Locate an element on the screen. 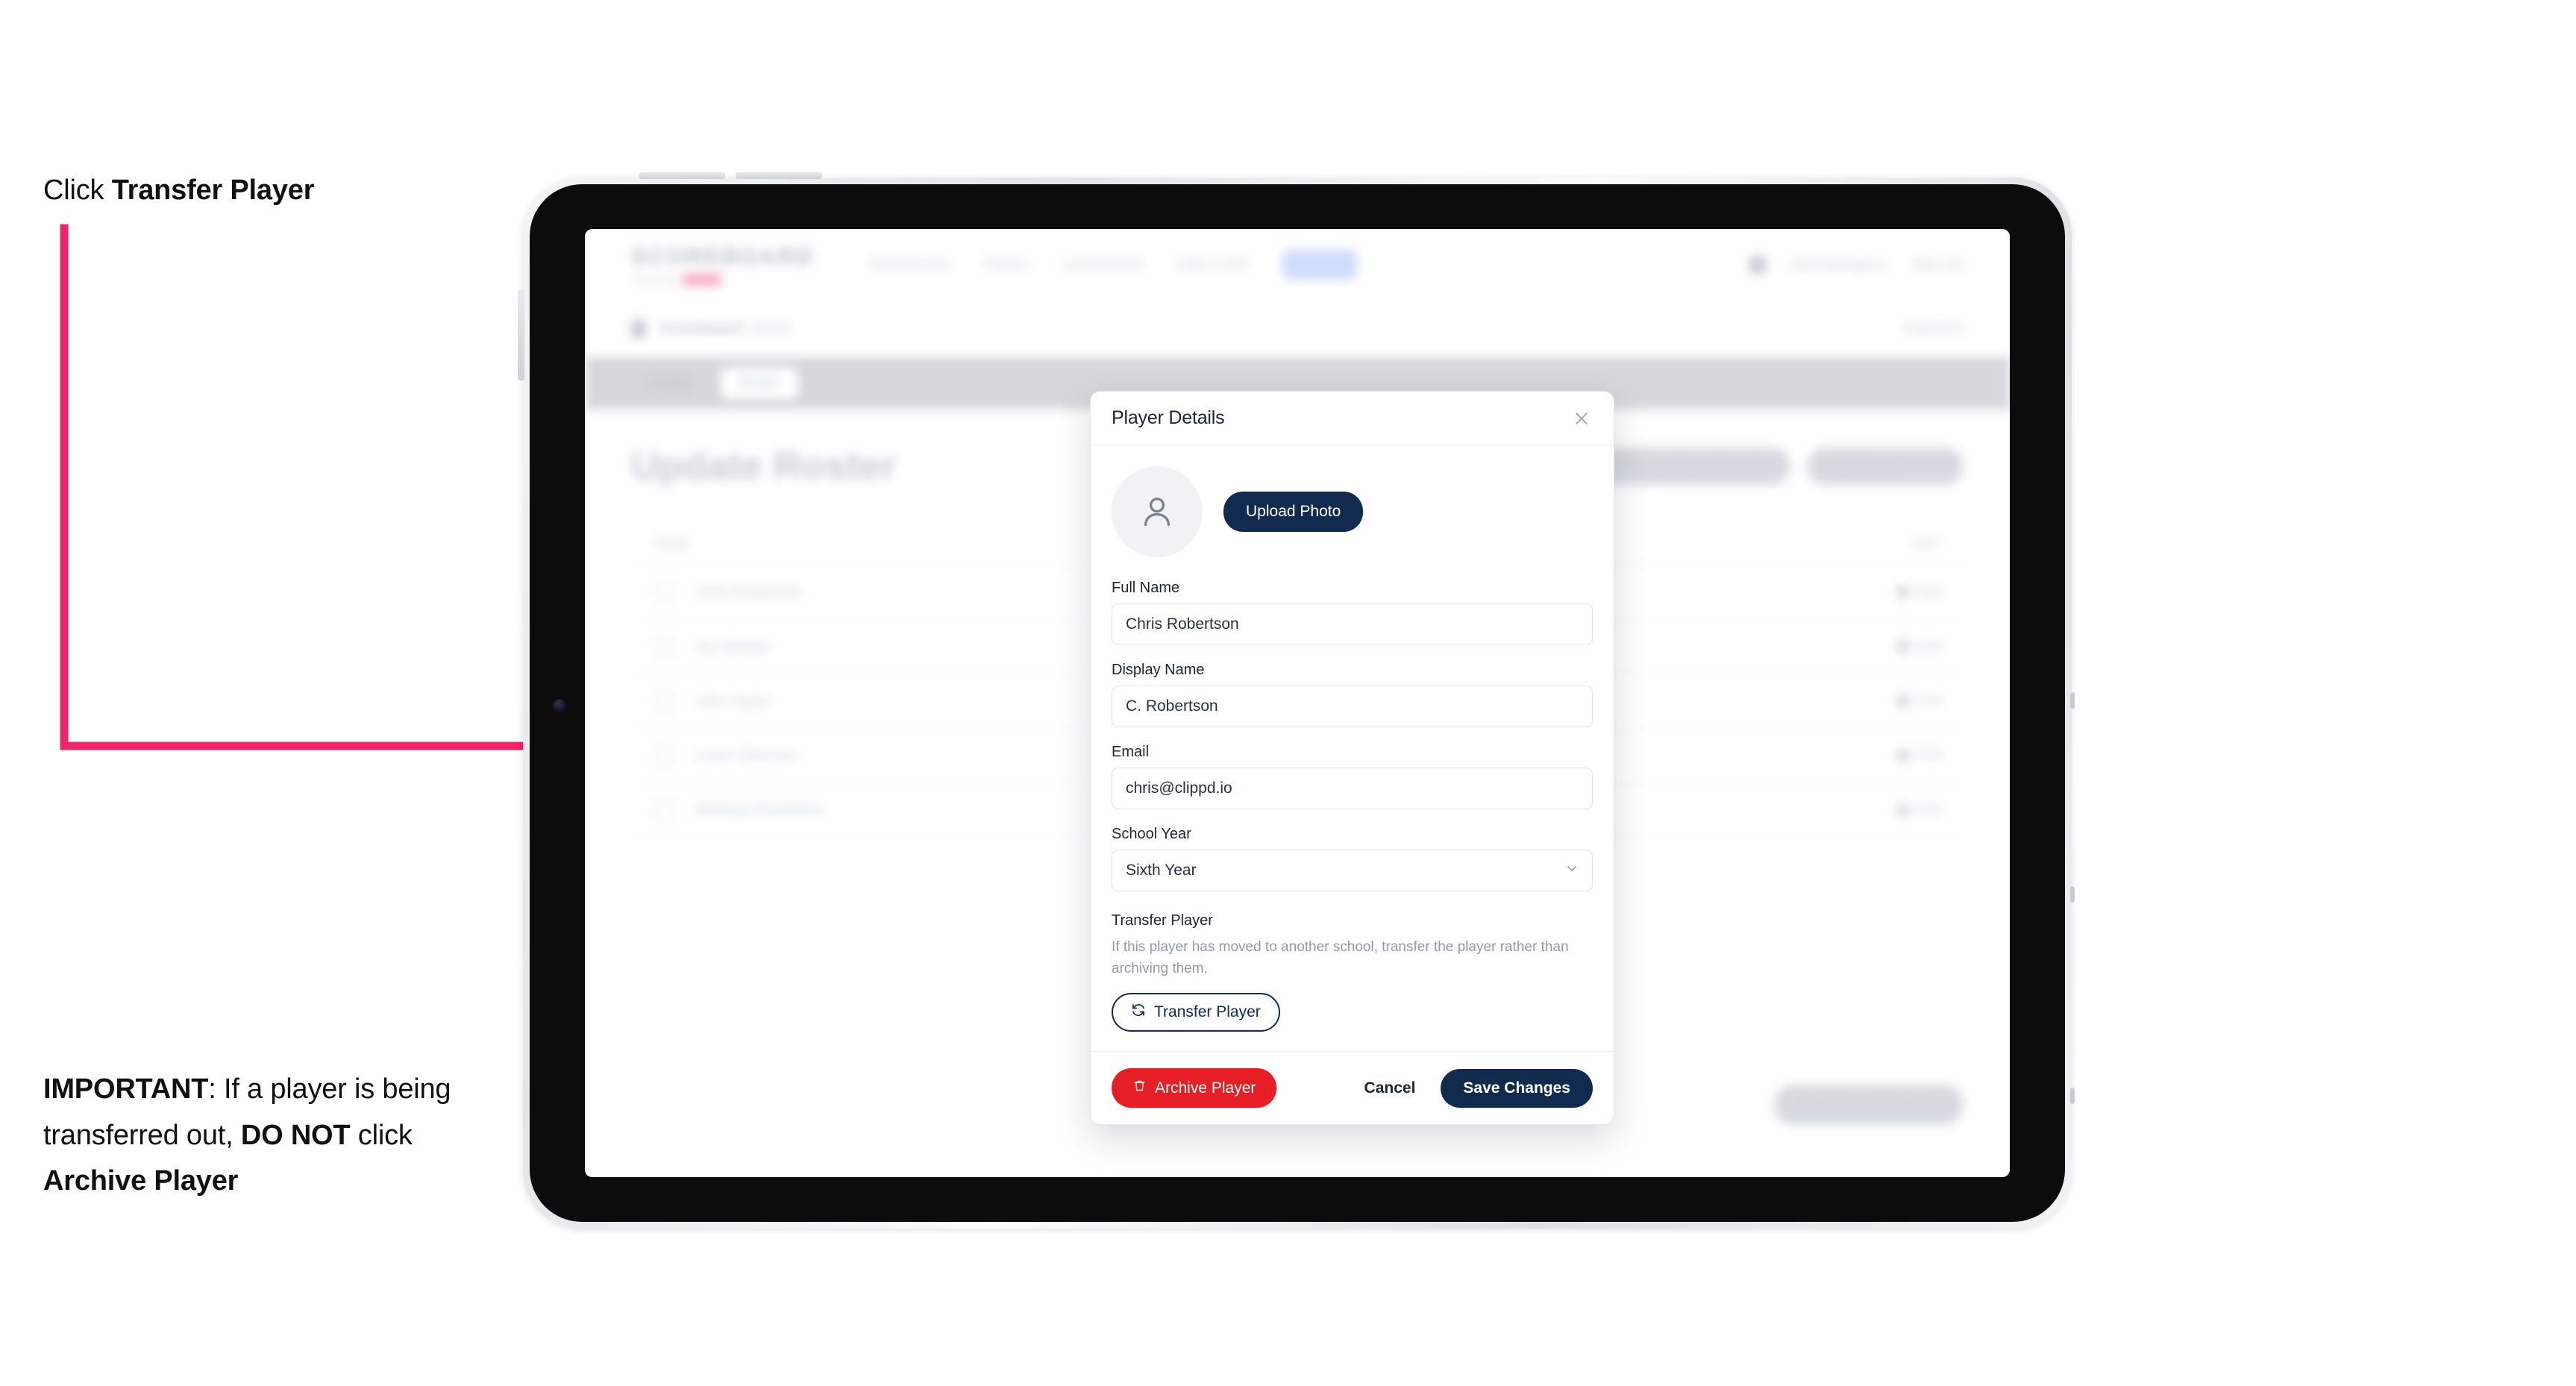 Image resolution: width=2576 pixels, height=1386 pixels. field-school-year: School Year is located at coordinates (1352, 858).